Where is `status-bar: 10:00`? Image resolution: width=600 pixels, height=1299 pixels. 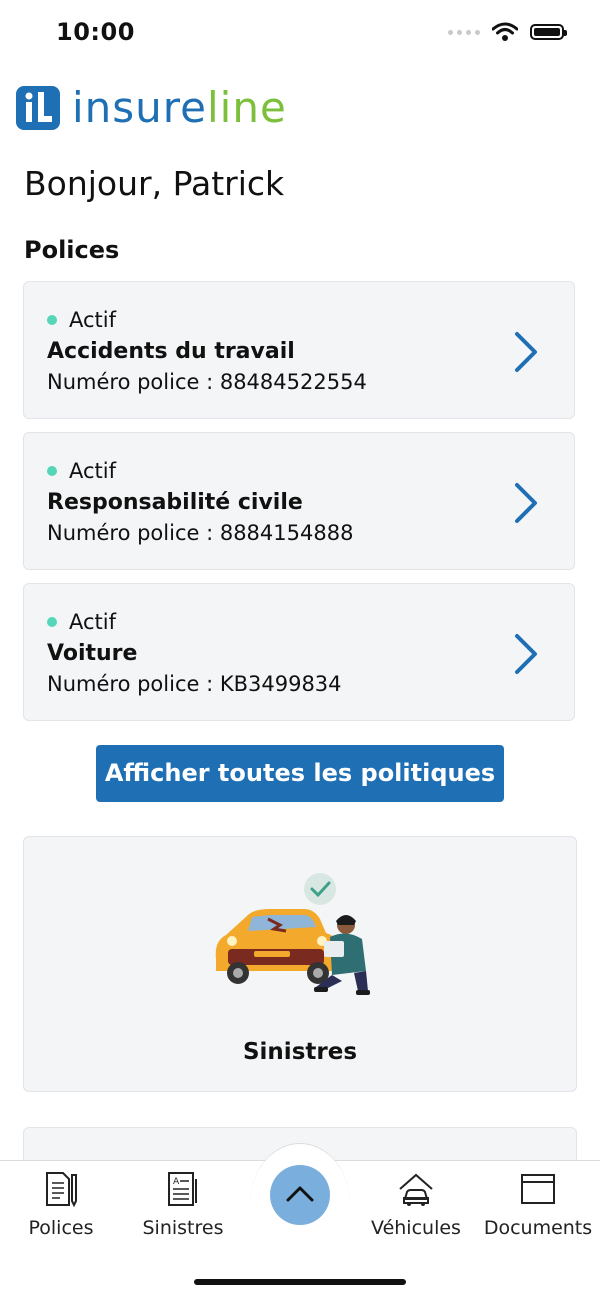
status-bar: 10:00 is located at coordinates (300, 35).